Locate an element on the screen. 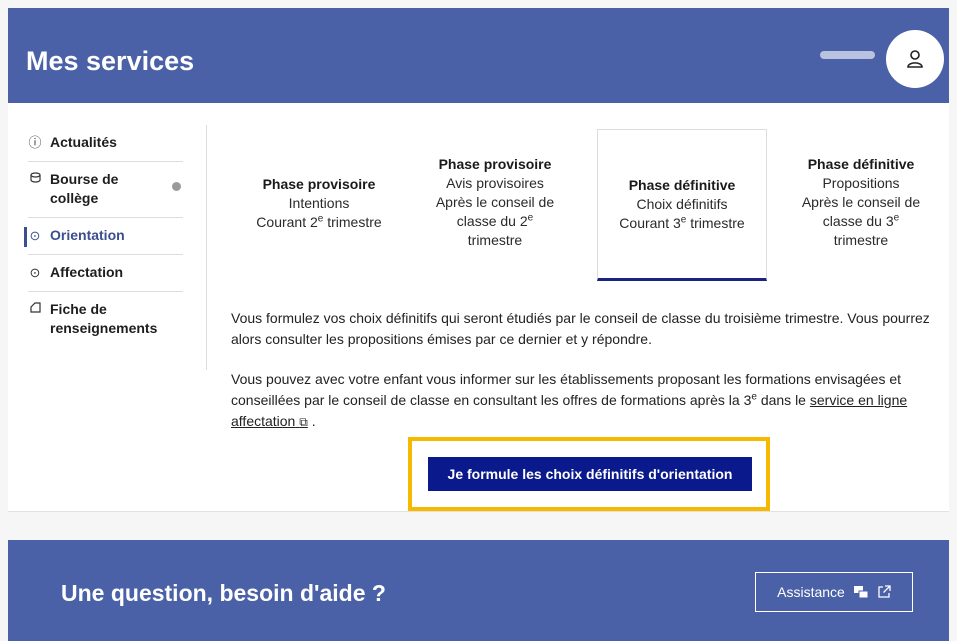  phase-period-text: Courant 2 is located at coordinates (287, 222).